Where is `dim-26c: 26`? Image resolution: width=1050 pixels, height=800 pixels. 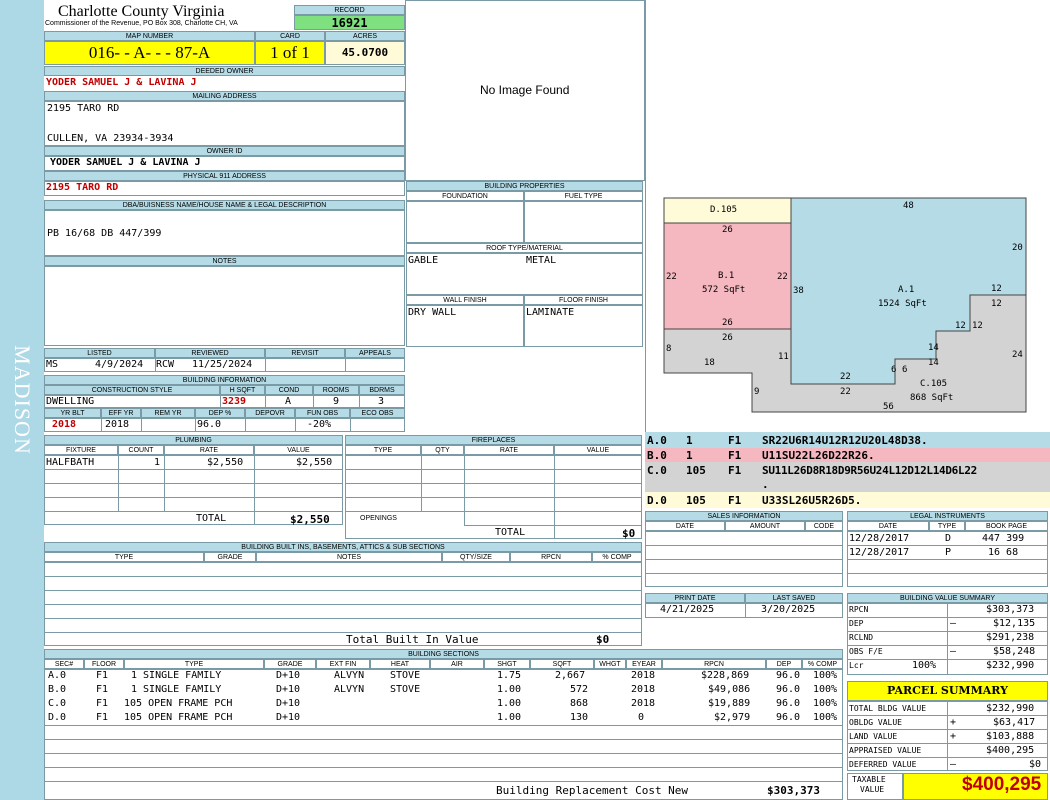 dim-26c: 26 is located at coordinates (727, 338).